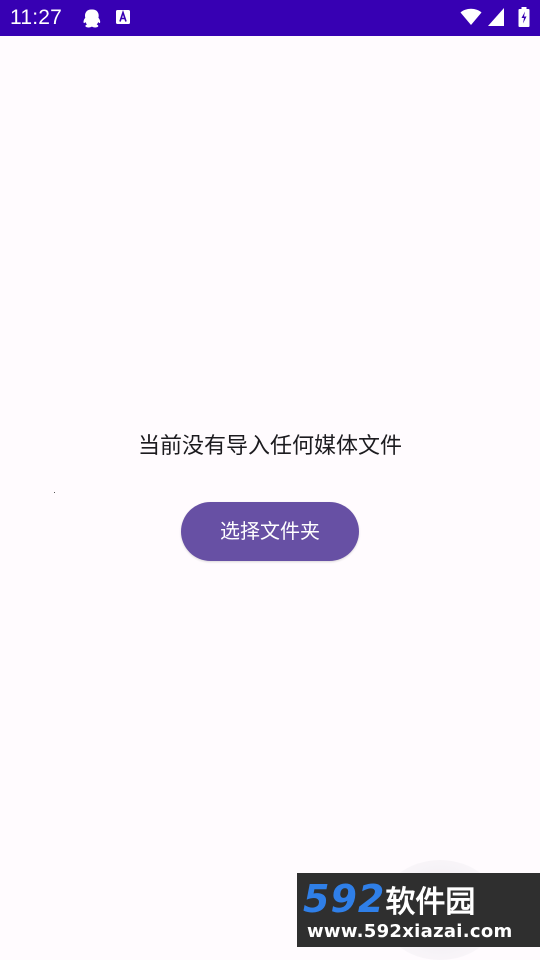 The width and height of the screenshot is (540, 960). I want to click on empty-message: 当前没有导入任何媒体文件, so click(269, 446).